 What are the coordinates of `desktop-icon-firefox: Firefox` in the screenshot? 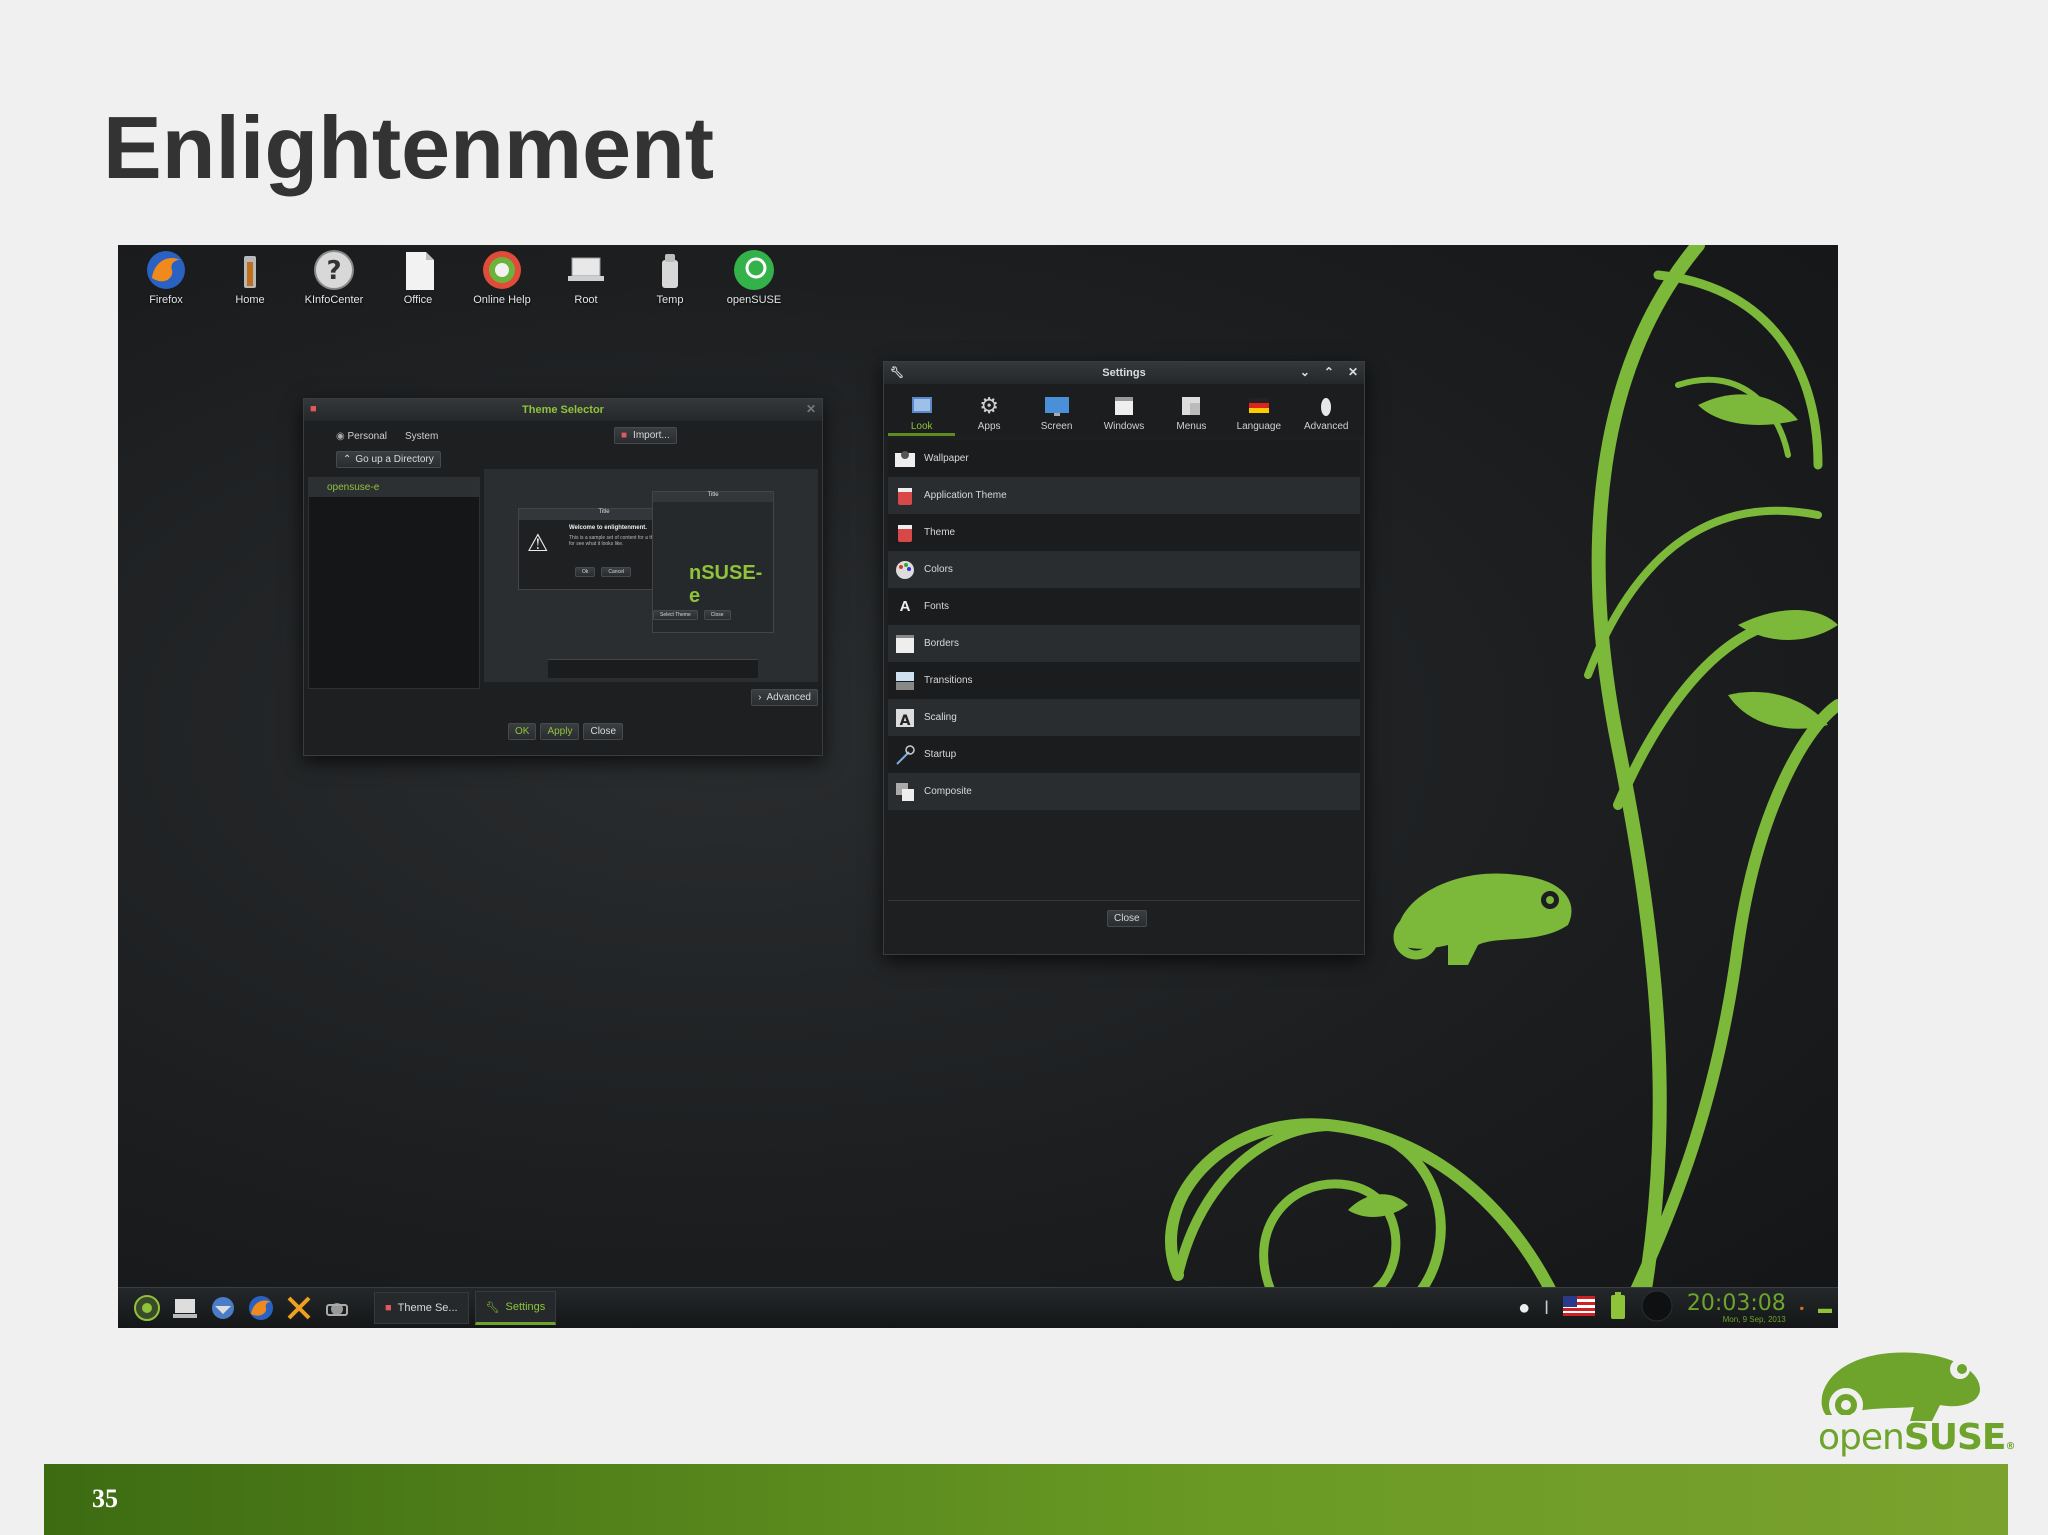 It's located at (166, 278).